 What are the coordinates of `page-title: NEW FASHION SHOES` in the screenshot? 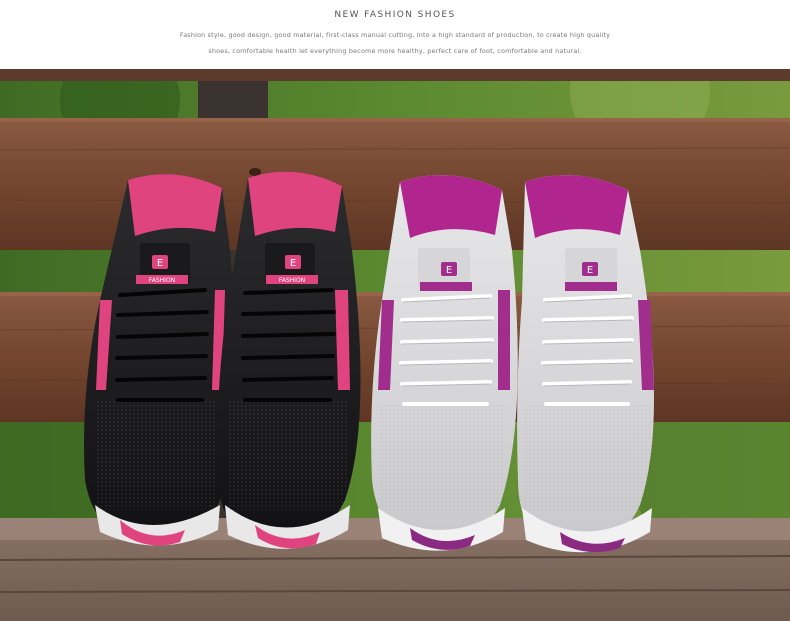 It's located at (395, 15).